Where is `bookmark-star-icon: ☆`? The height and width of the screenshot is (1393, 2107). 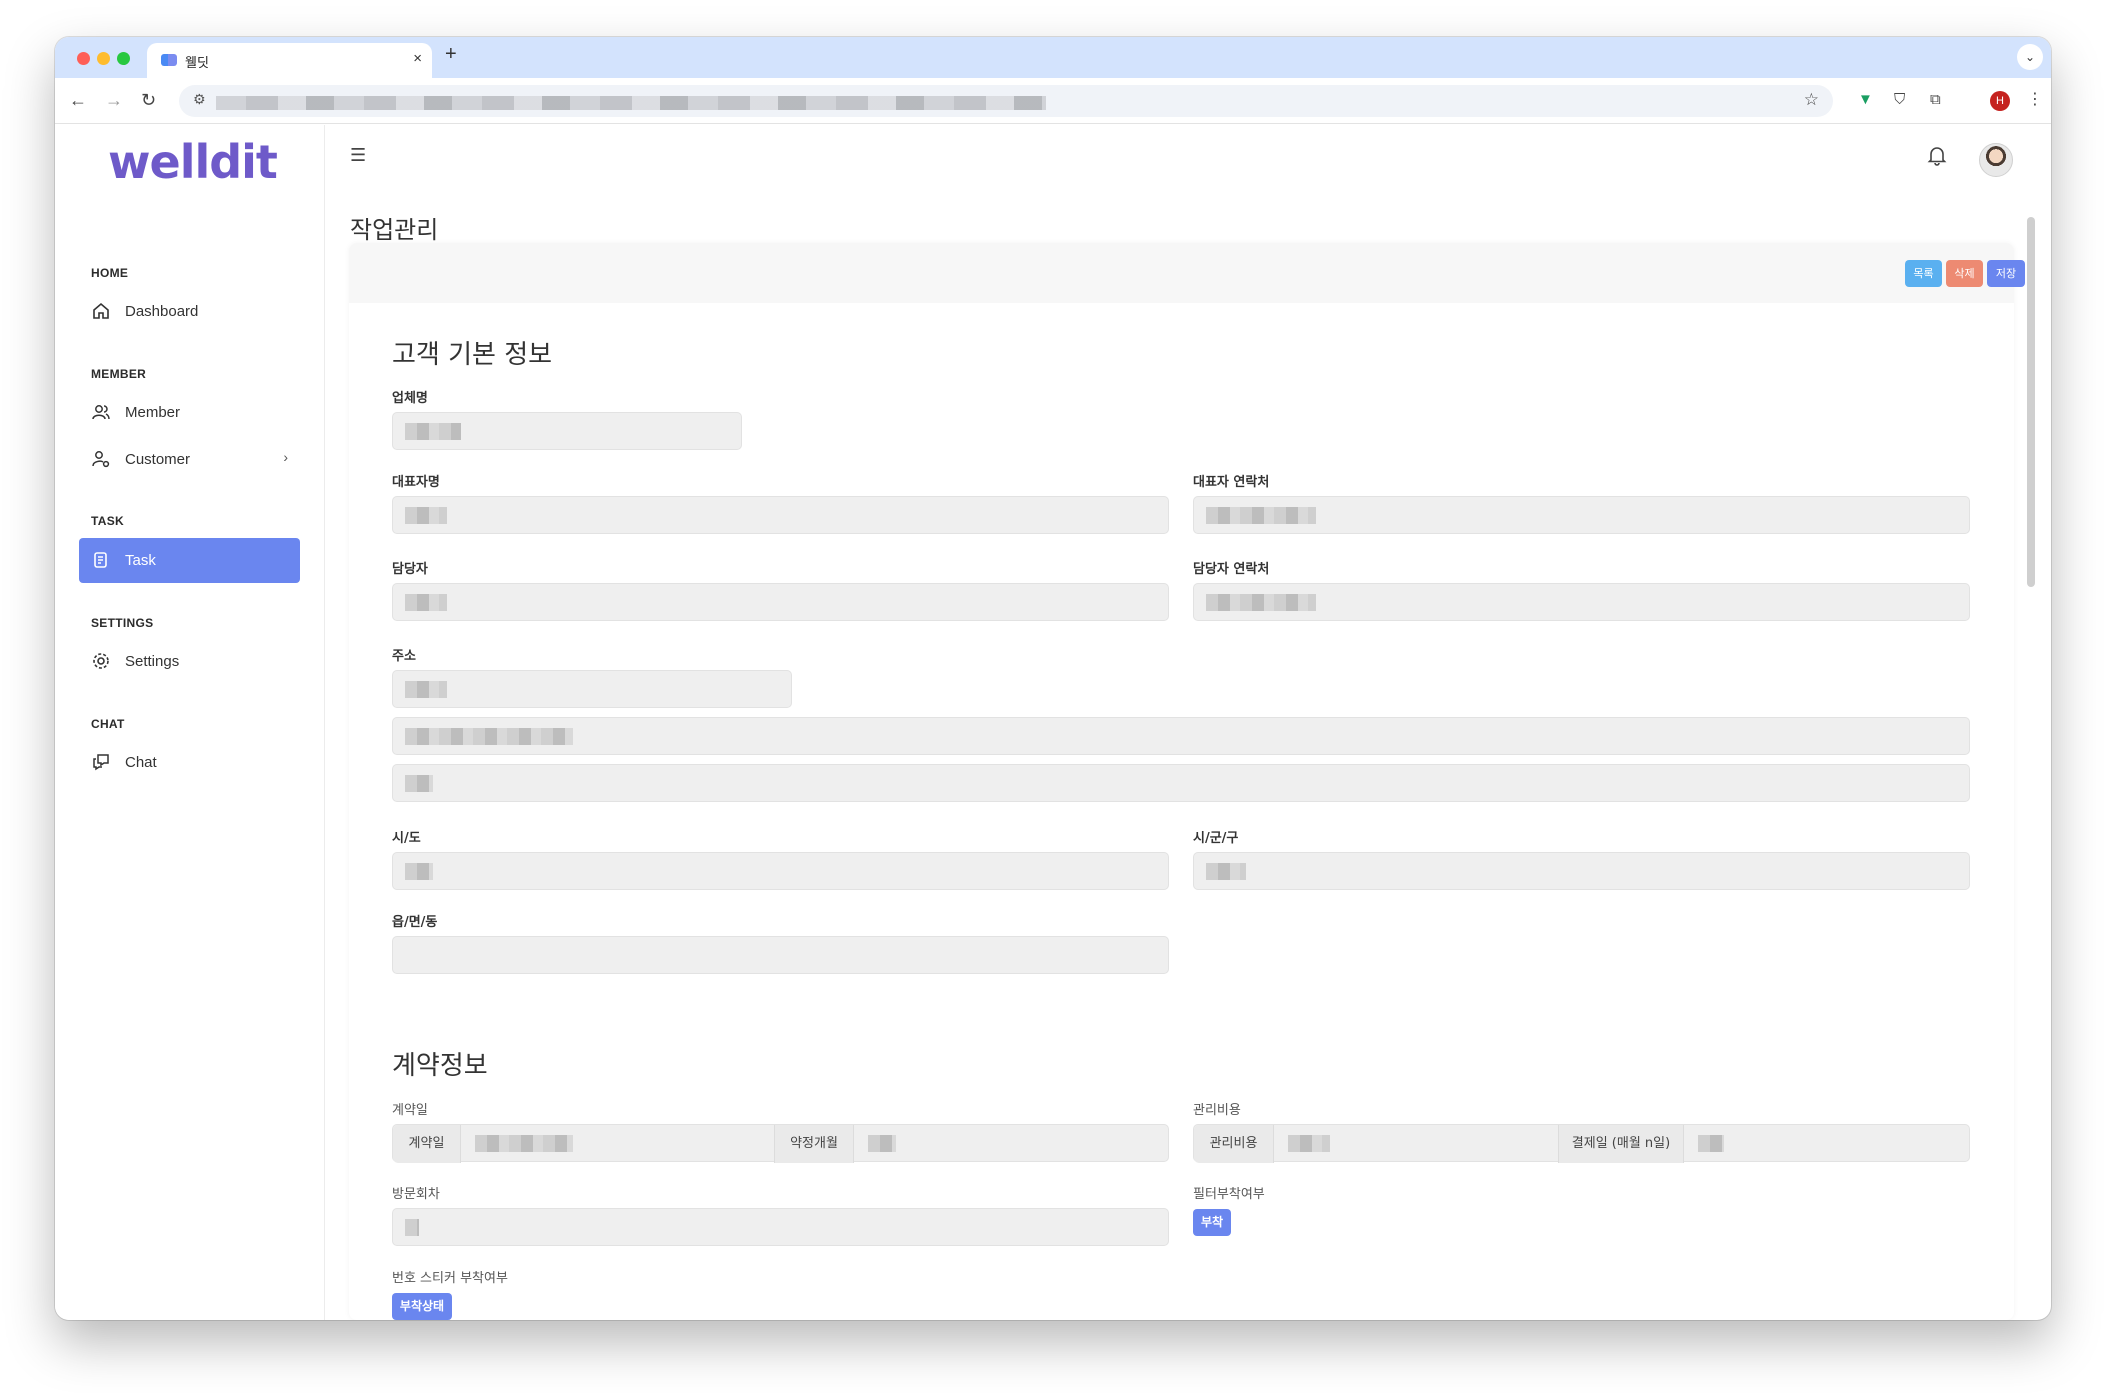
bookmark-star-icon: ☆ is located at coordinates (1811, 100).